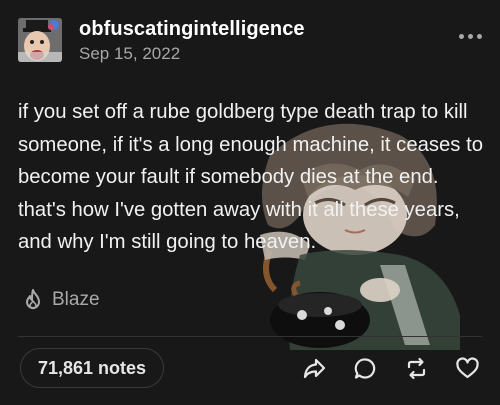 The width and height of the screenshot is (500, 405). I want to click on reply-button, so click(365, 368).